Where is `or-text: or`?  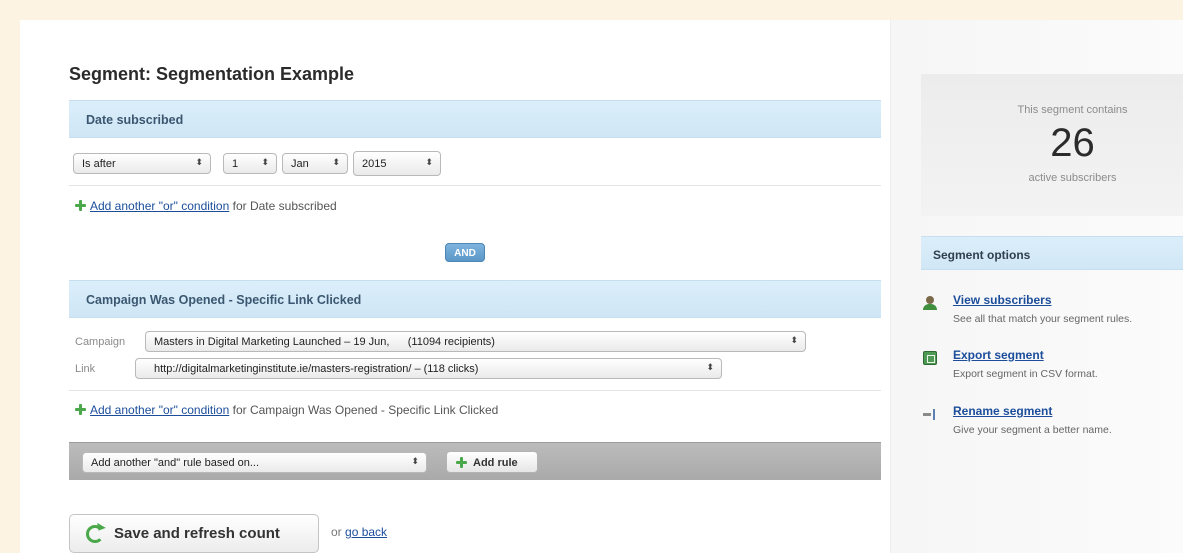 or-text: or is located at coordinates (336, 532).